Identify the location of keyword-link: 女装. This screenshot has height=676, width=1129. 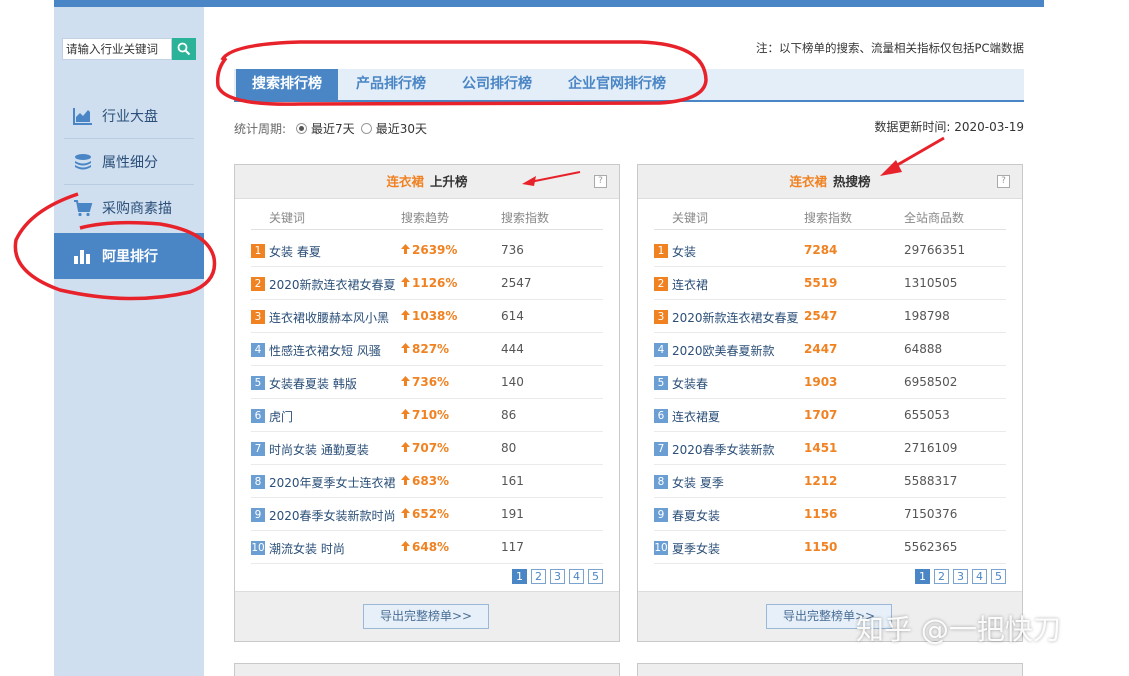
(684, 251).